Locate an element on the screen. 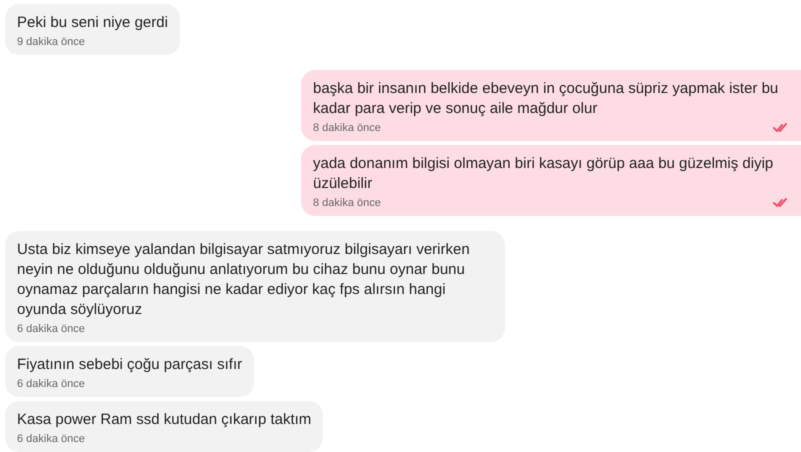 The height and width of the screenshot is (452, 801). message-text: başka bir insanın belkide ebeveyn in çocuğuna süpriz yapmak ister bu kadar para verip ve sonuç aile mağdur olur is located at coordinates (546, 99).